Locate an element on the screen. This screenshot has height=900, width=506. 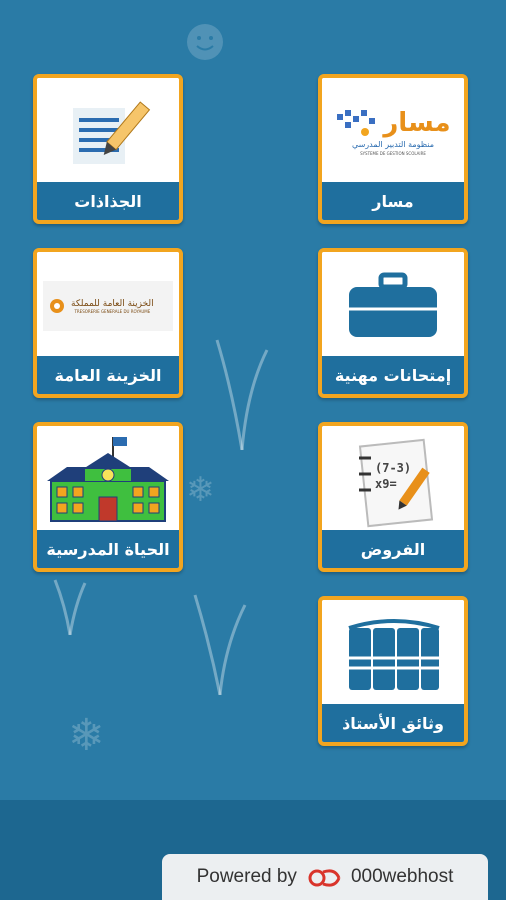
tile-lesson-plans: الجذاذات is located at coordinates (108, 149).